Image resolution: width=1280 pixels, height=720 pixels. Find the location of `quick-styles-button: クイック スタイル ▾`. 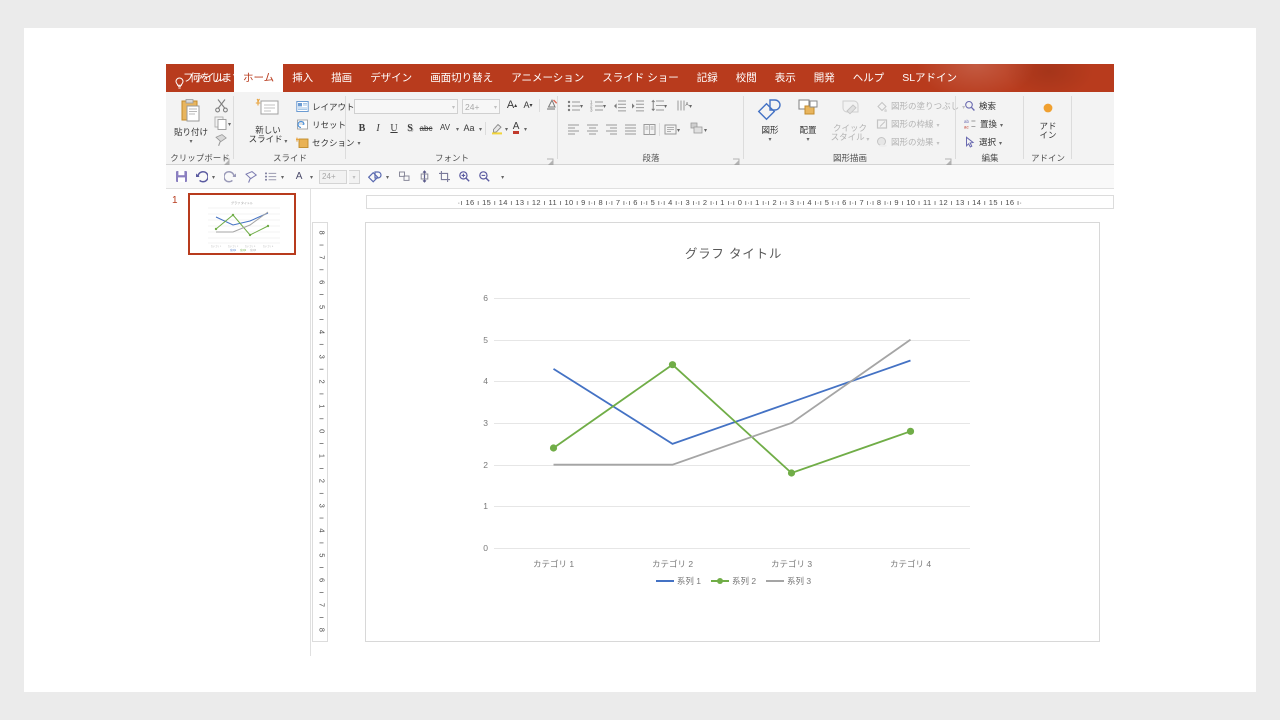

quick-styles-button: クイック スタイル ▾ is located at coordinates (850, 120).